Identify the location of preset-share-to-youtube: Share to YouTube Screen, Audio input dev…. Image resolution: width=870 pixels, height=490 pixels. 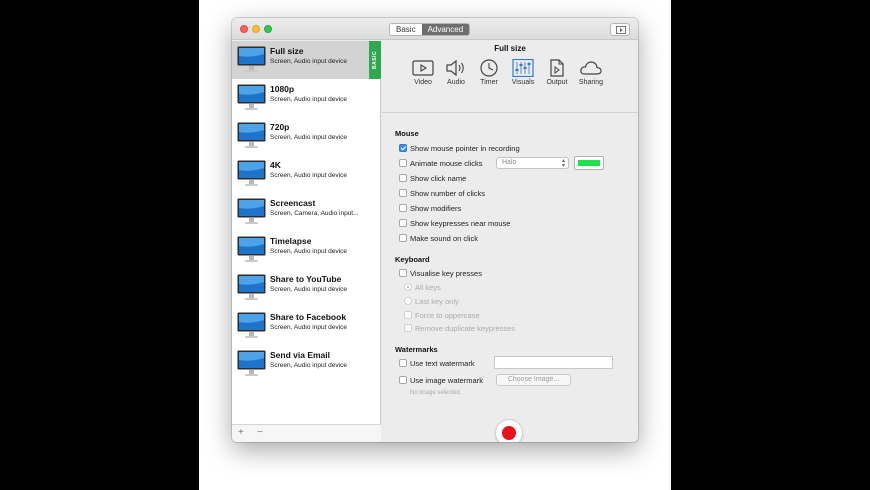
(306, 288).